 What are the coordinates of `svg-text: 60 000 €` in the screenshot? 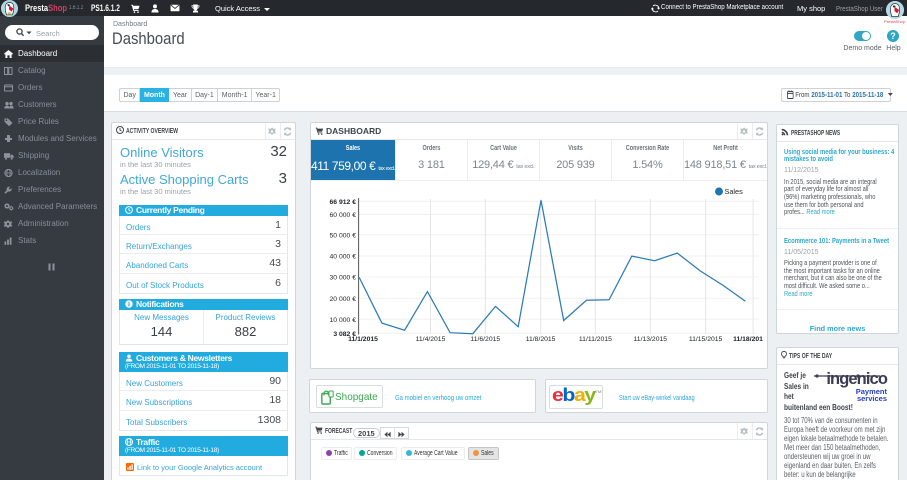 It's located at (343, 215).